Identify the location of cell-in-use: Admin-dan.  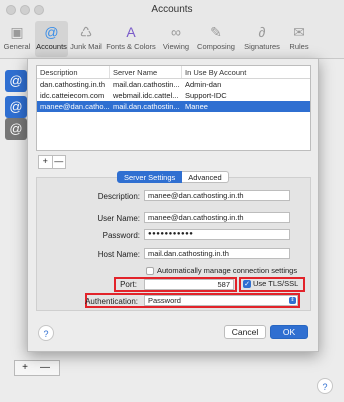
(203, 84).